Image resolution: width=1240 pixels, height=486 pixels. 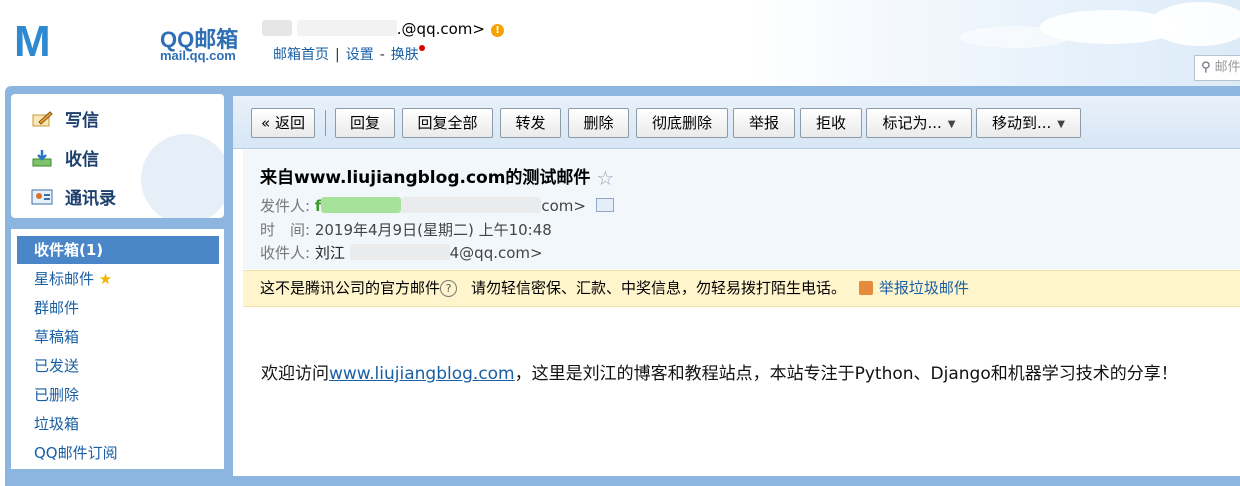 I want to click on contacts-button: 通讯录, so click(x=73, y=196).